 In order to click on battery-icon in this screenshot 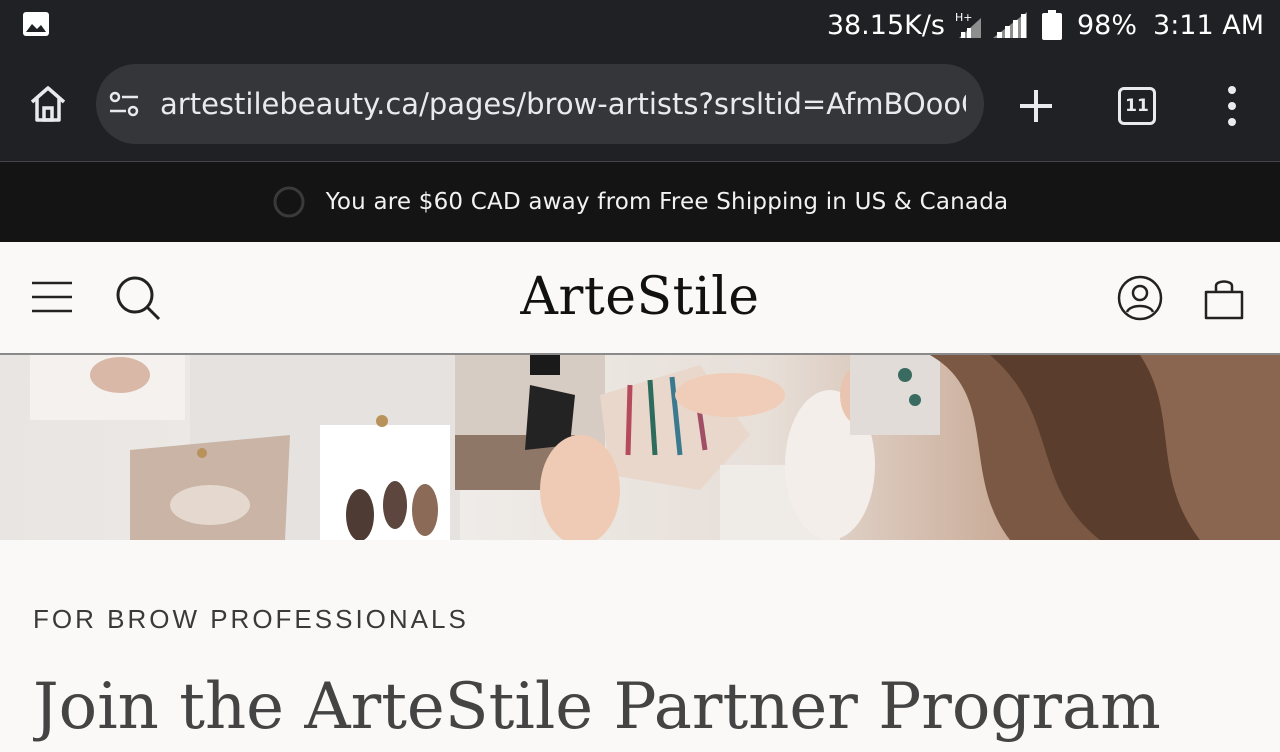, I will do `click(1052, 25)`.